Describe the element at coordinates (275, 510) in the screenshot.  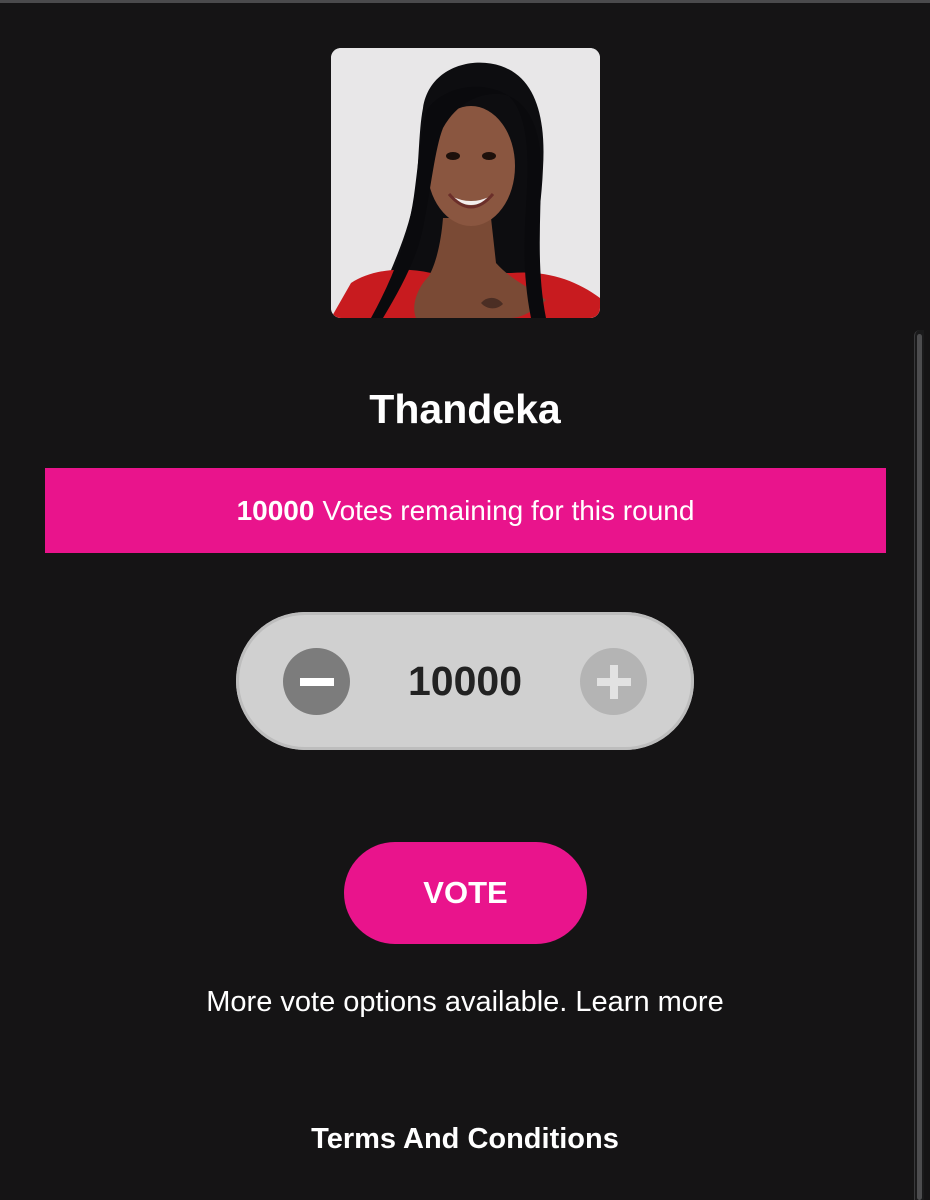
I see `votes-remaining-count: 10000` at that location.